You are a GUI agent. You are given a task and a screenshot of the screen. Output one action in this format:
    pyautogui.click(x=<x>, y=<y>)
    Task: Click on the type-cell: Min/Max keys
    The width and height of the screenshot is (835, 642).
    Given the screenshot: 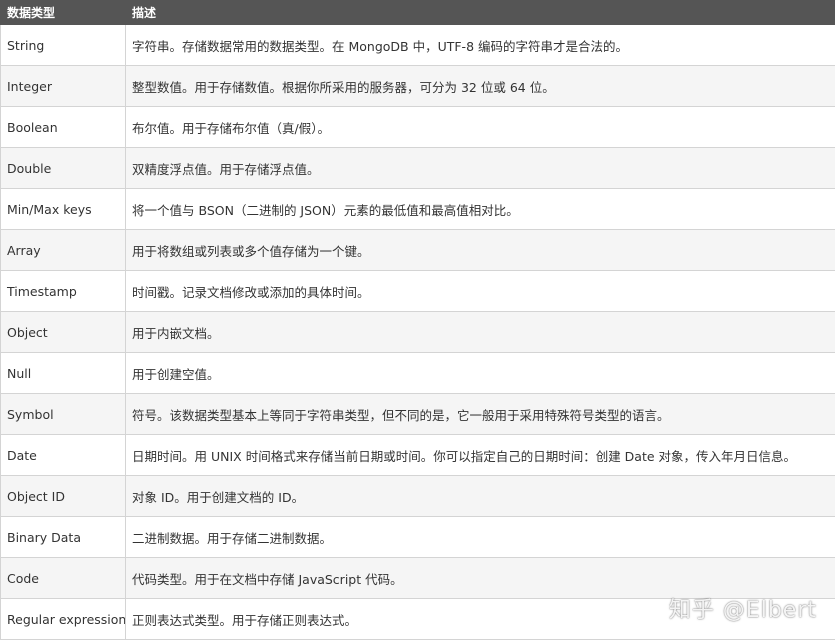 What is the action you would take?
    pyautogui.click(x=63, y=209)
    